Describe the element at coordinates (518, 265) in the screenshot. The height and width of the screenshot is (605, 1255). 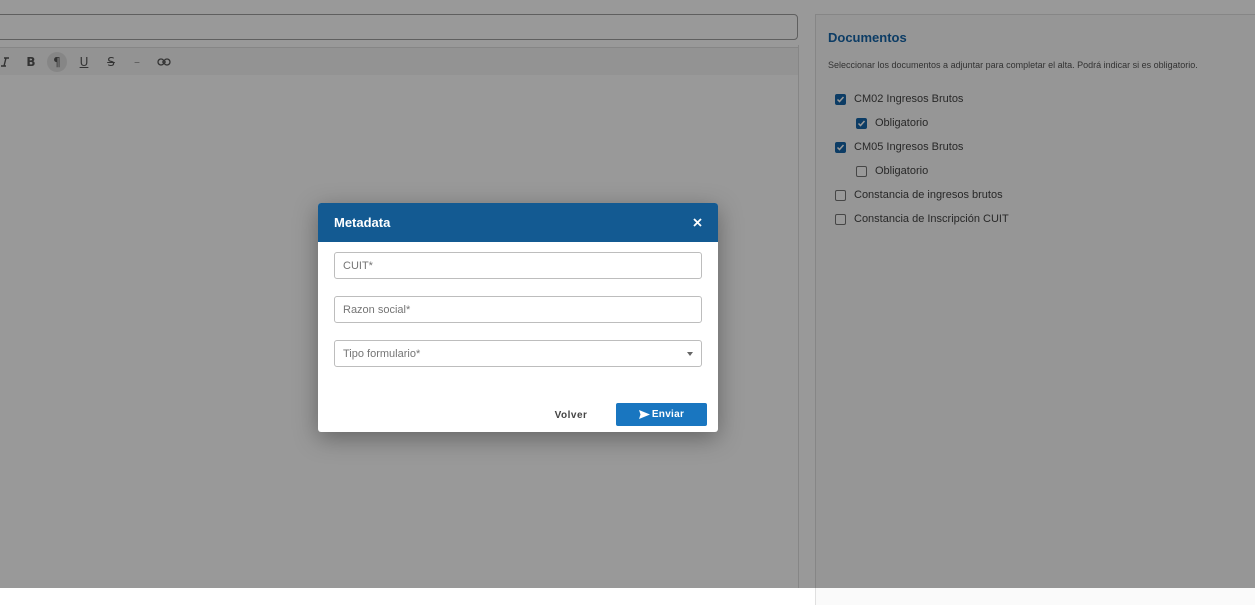
I see `cuit-field: CUIT*` at that location.